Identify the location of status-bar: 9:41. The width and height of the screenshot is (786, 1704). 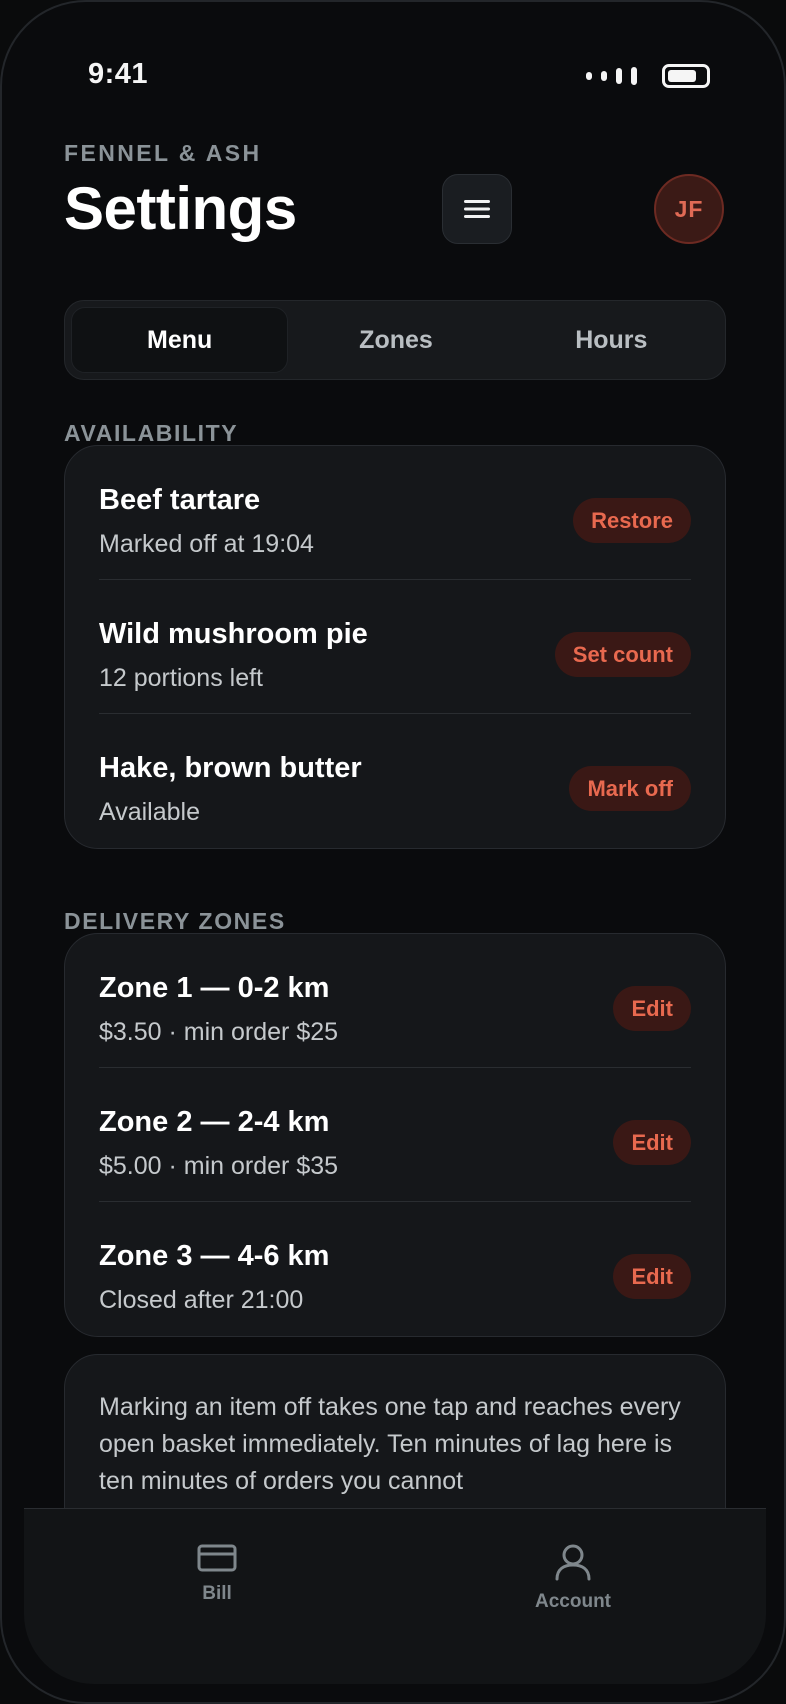
(393, 77).